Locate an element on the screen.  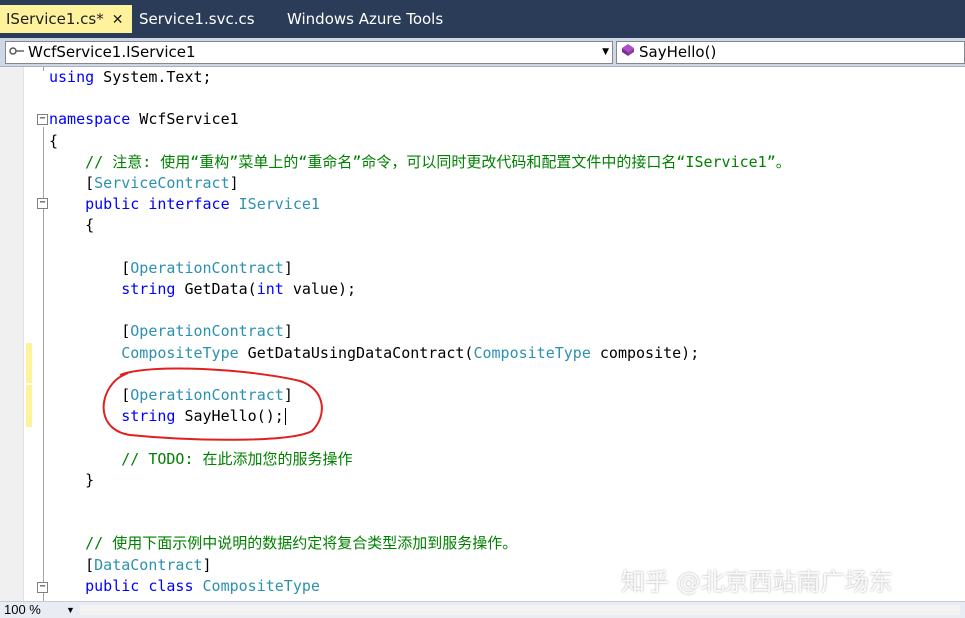
horizontal-scrollbar is located at coordinates (520, 610).